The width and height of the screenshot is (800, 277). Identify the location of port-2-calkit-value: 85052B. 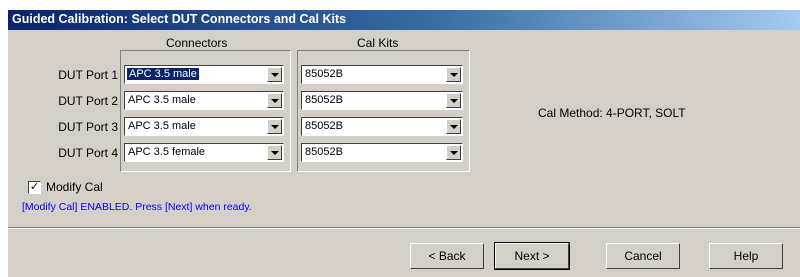
(324, 100).